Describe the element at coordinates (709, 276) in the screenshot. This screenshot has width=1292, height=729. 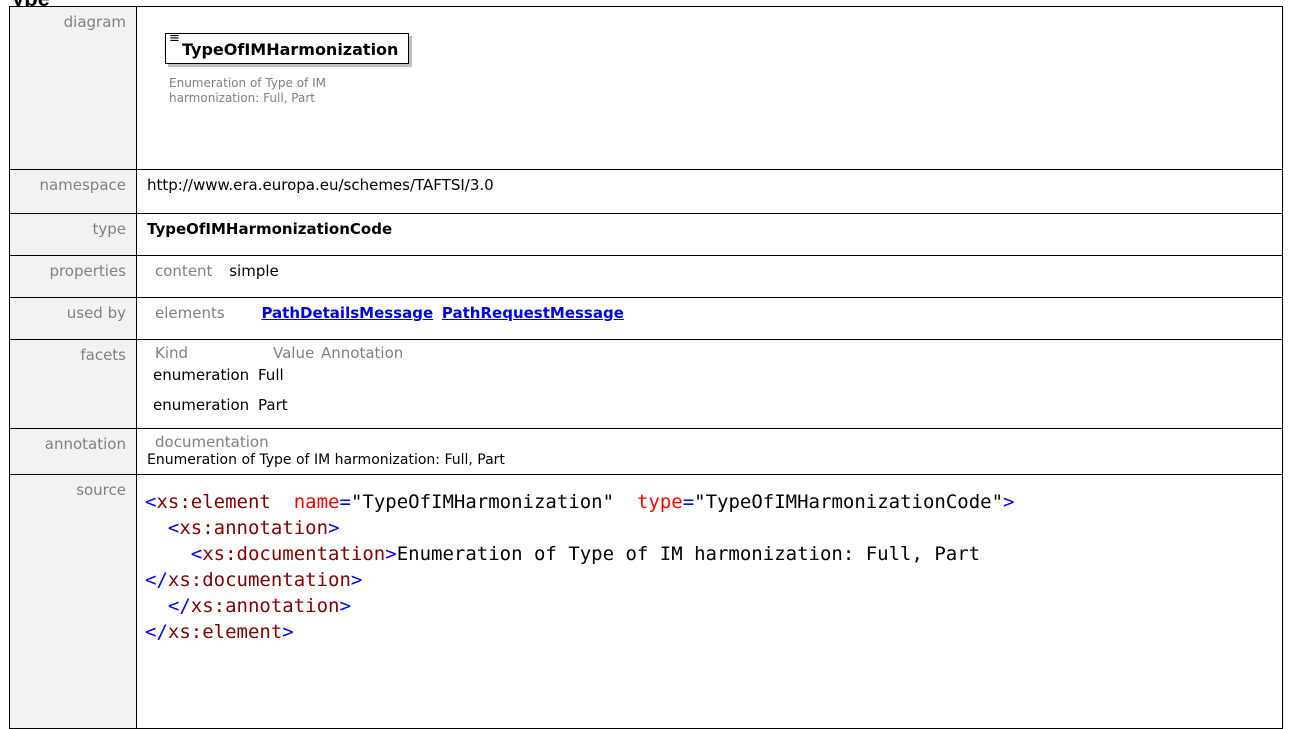
I see `properties-cell: content simple` at that location.